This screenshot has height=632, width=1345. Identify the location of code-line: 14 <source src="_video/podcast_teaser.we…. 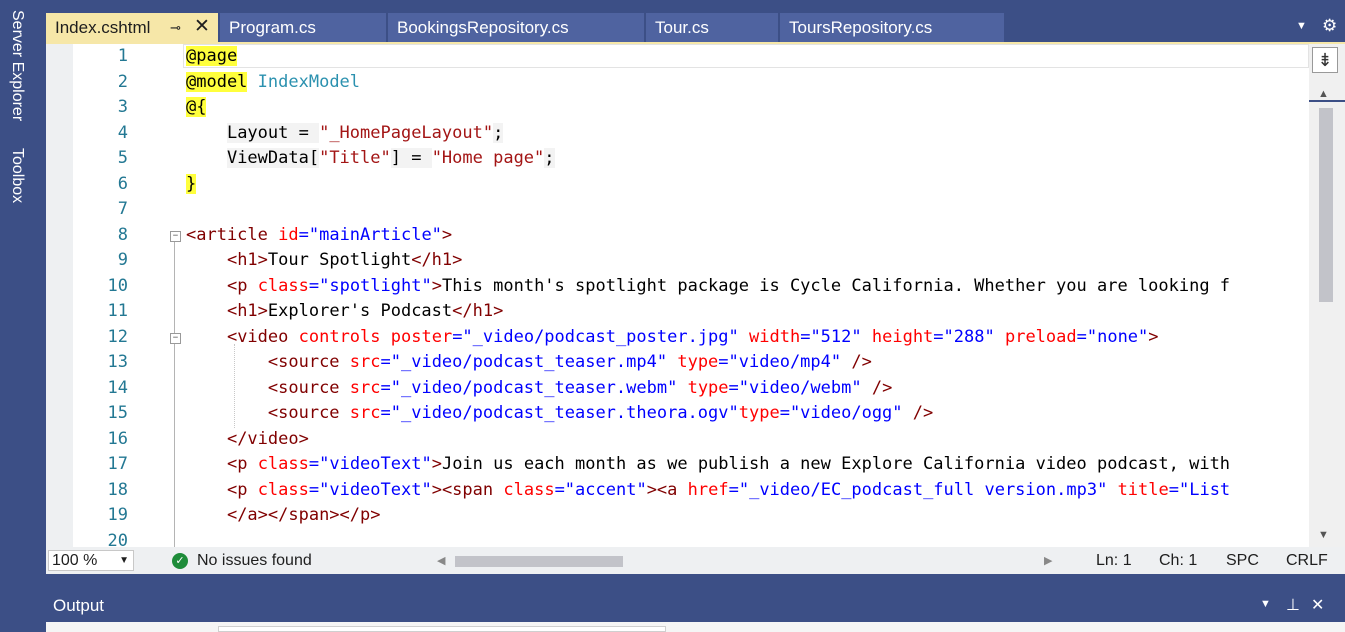
(678, 388).